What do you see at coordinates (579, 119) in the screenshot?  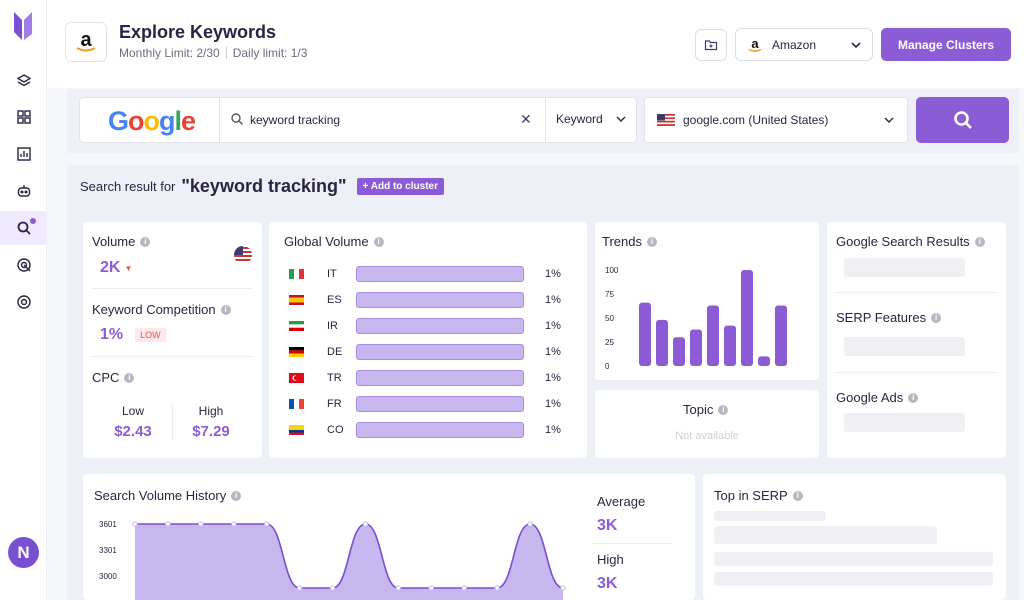 I see `search-type-label: Keyword` at bounding box center [579, 119].